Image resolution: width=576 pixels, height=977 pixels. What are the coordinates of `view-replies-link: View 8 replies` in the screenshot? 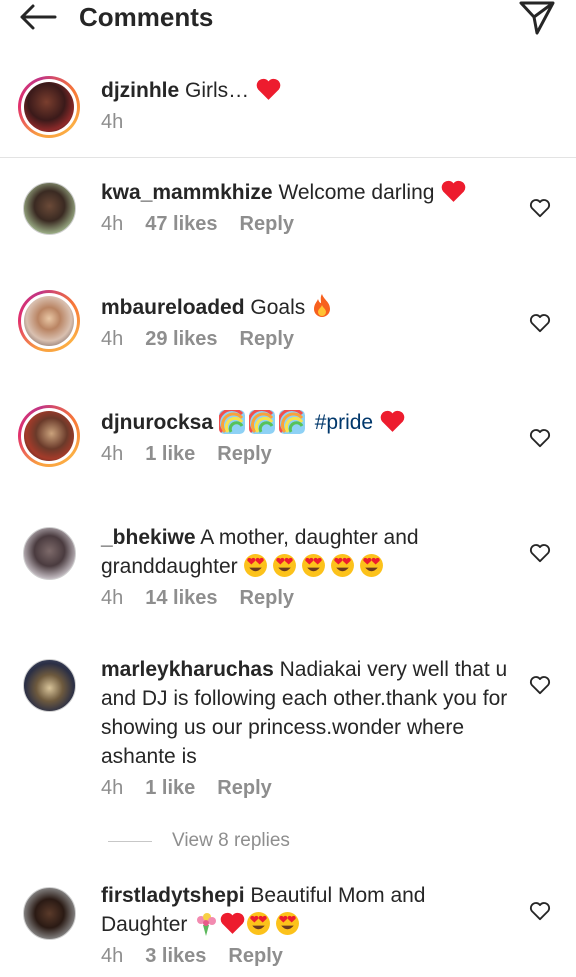 It's located at (199, 841).